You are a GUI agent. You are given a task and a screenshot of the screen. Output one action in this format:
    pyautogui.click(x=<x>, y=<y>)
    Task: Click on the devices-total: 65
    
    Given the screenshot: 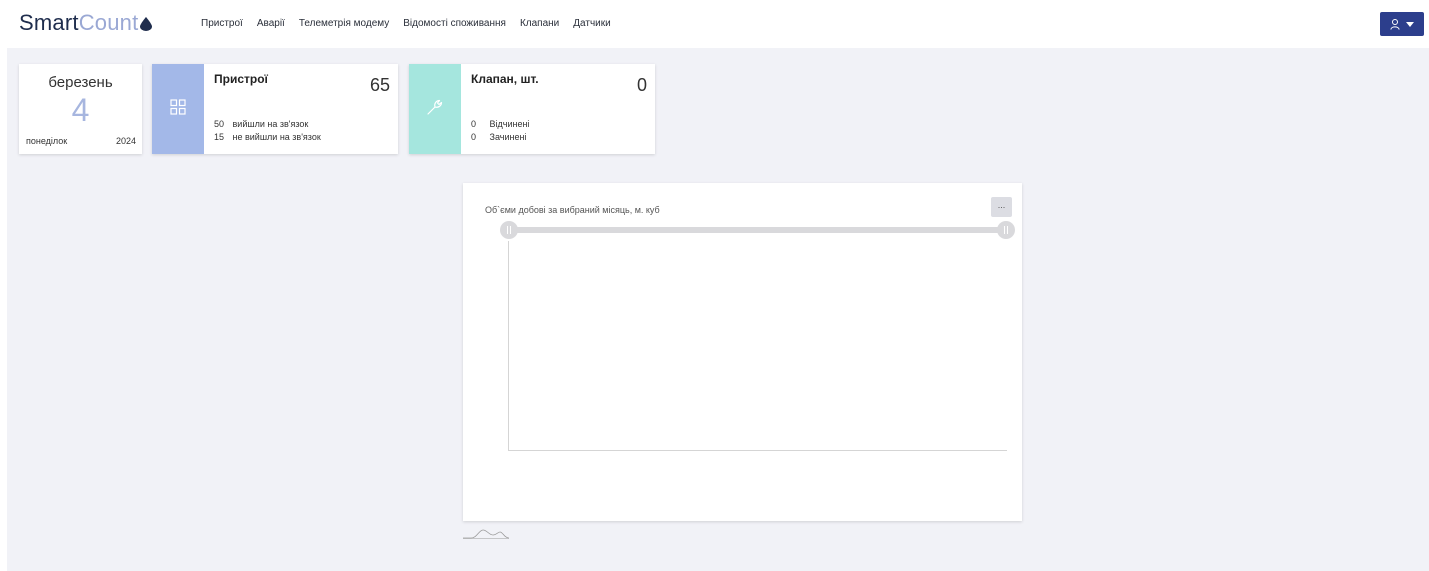 What is the action you would take?
    pyautogui.click(x=379, y=85)
    